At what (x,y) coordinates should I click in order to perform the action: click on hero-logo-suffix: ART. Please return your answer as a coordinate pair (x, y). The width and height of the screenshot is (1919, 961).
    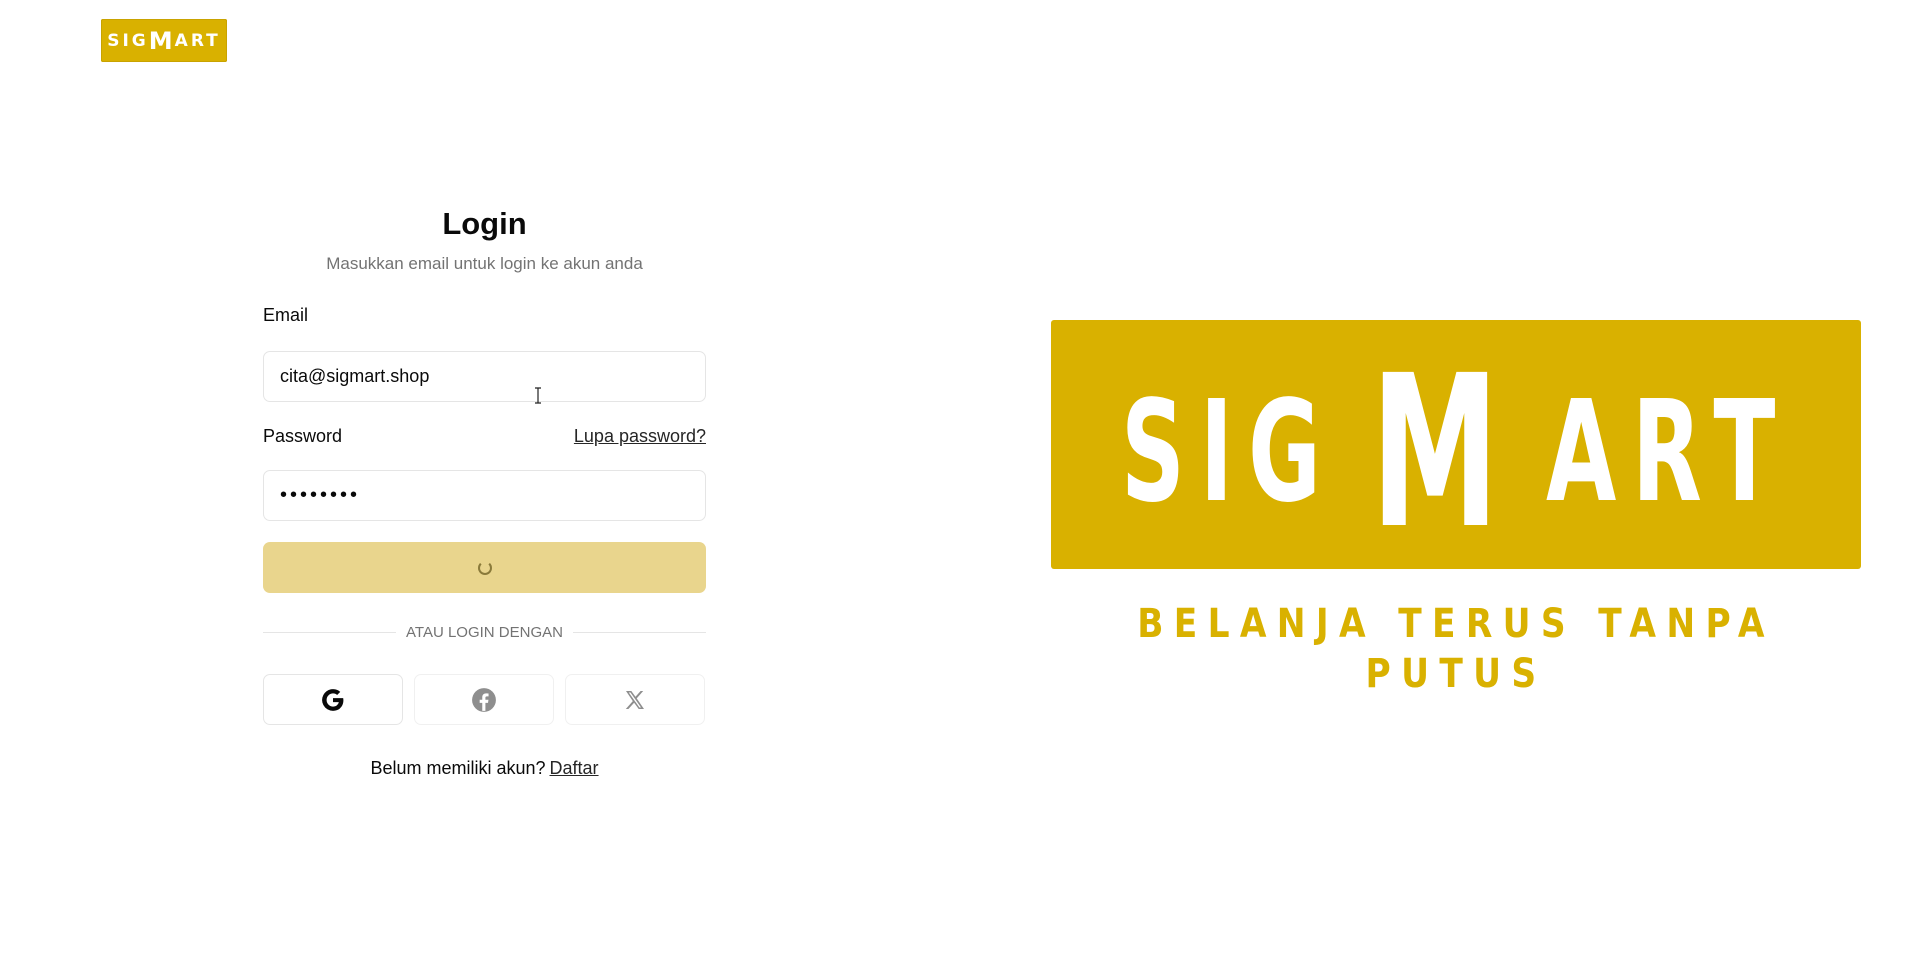
    Looking at the image, I should click on (1668, 452).